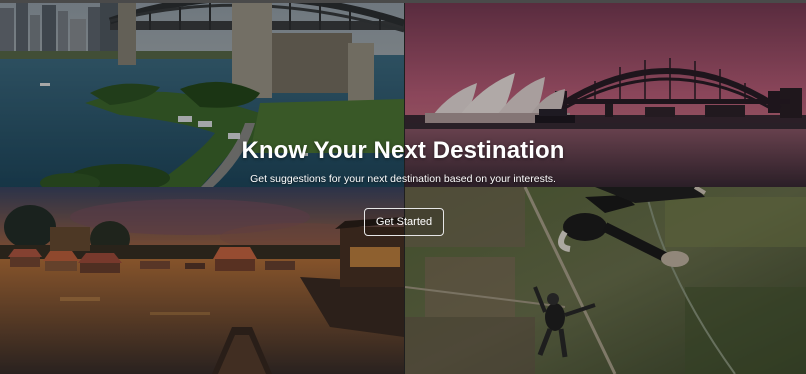 This screenshot has height=374, width=806. What do you see at coordinates (403, 1) in the screenshot?
I see `top-bar` at bounding box center [403, 1].